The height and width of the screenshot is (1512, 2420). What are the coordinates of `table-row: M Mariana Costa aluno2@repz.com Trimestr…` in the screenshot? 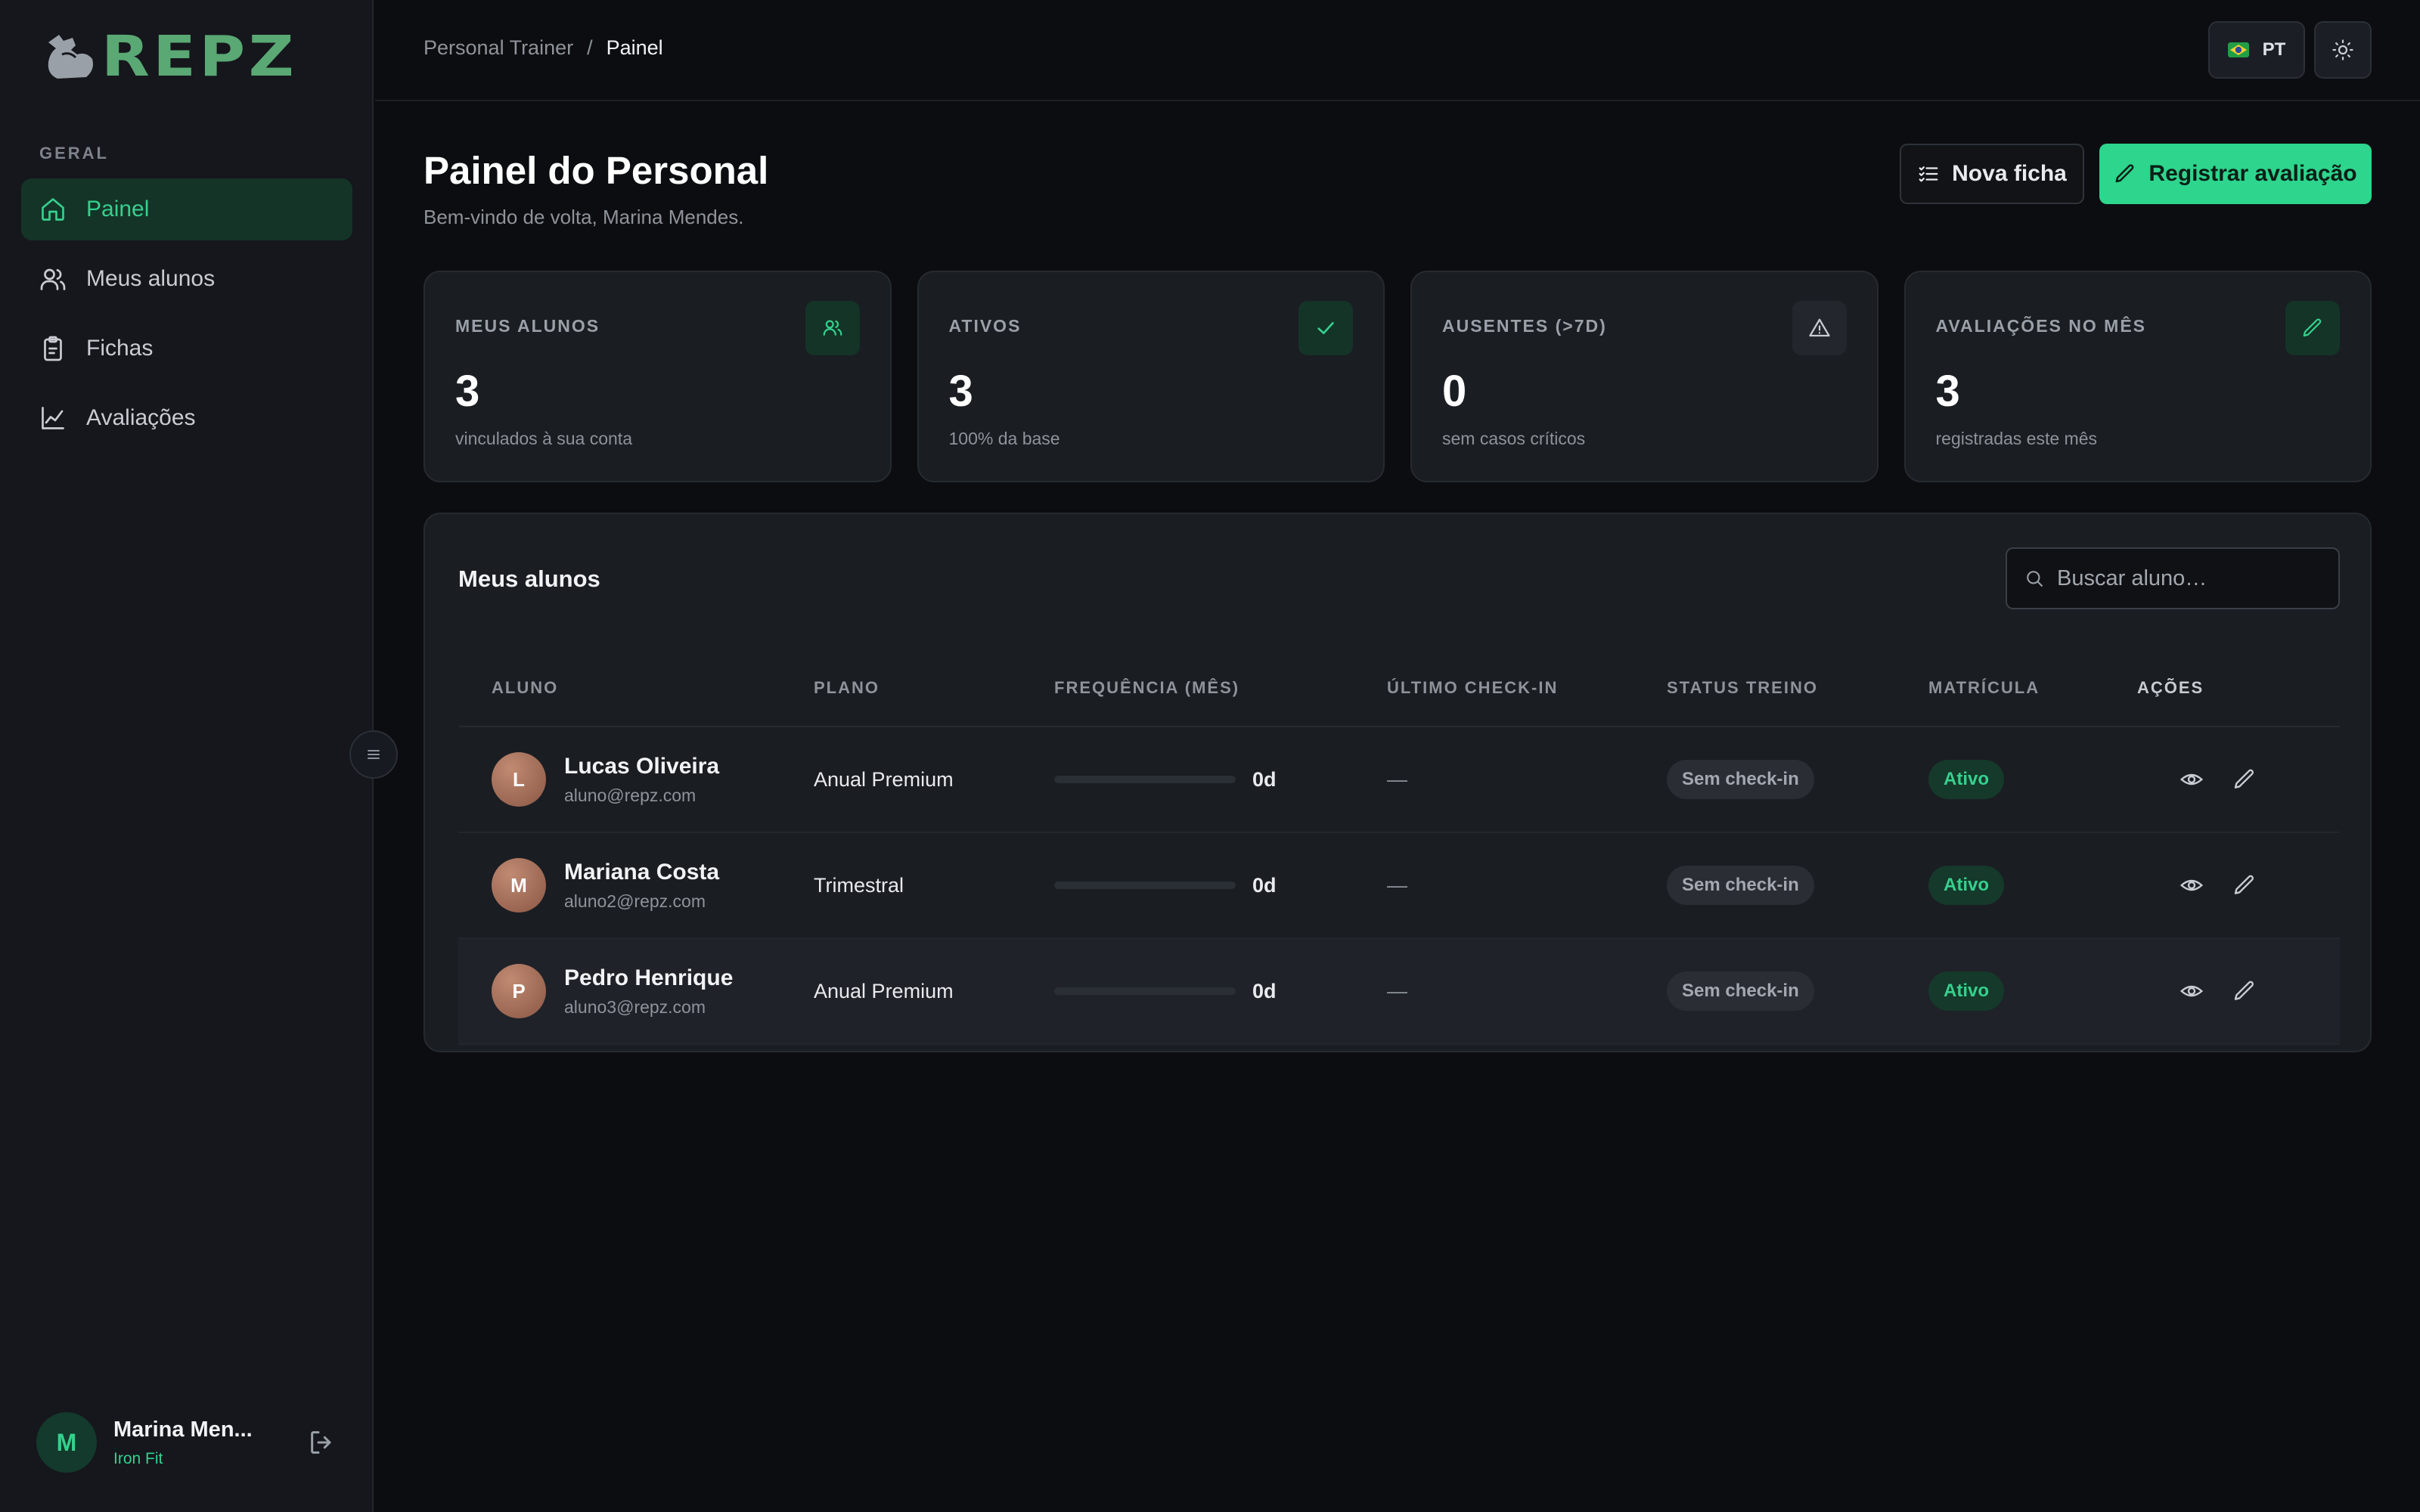 It's located at (1399, 886).